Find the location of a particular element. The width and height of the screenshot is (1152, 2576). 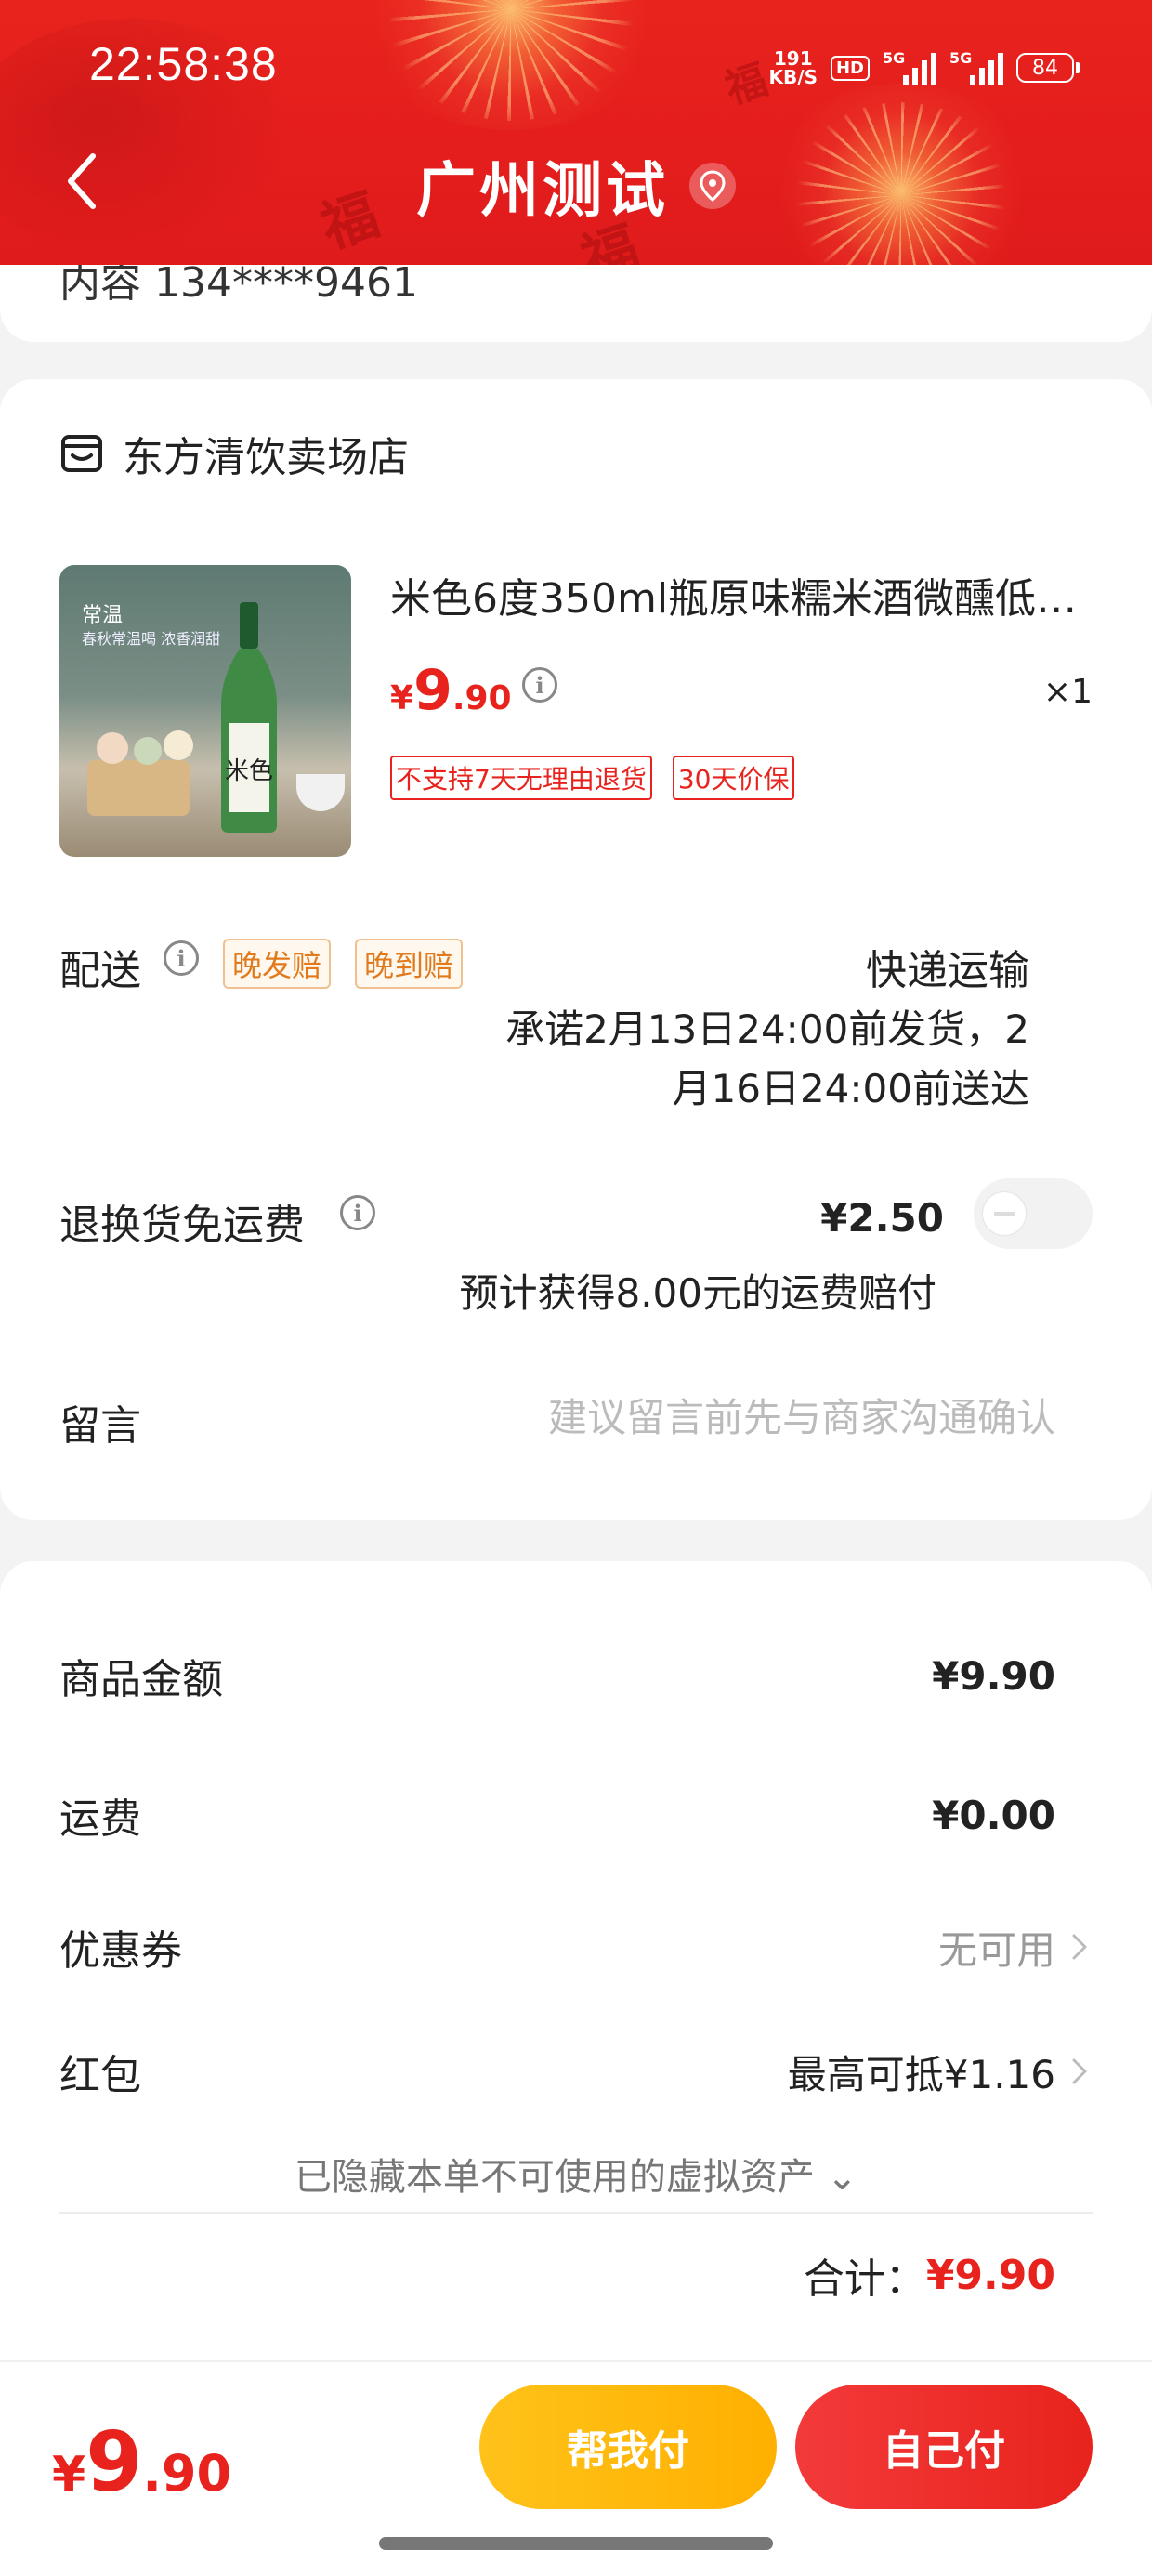

status-icons: 191 KB/S HD 5G 5G 84 is located at coordinates (924, 68).